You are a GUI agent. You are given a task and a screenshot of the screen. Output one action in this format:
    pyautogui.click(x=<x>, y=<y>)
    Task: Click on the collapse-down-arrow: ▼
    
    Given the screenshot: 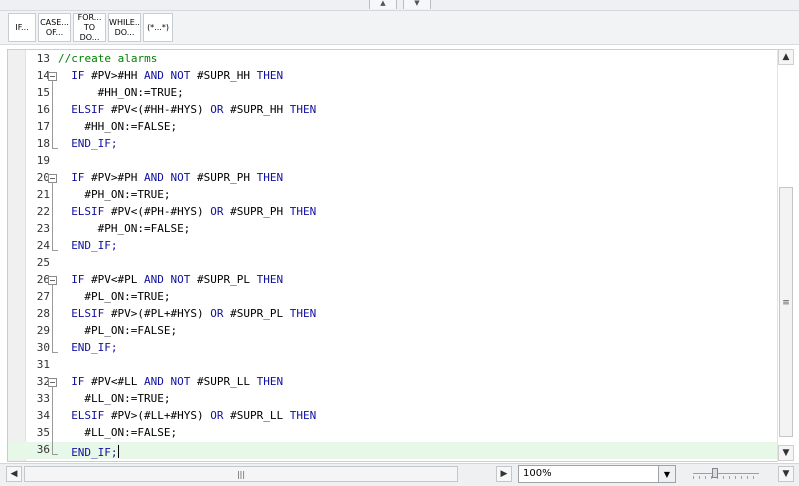 What is the action you would take?
    pyautogui.click(x=417, y=4)
    